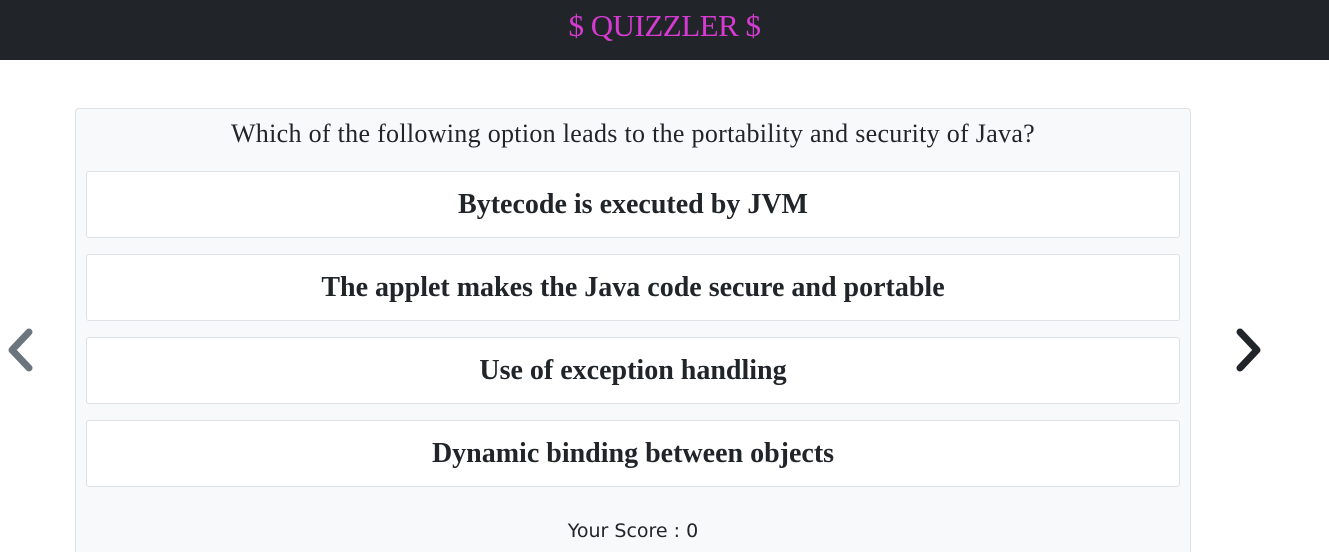 This screenshot has width=1329, height=552. What do you see at coordinates (633, 204) in the screenshot?
I see `answer-option-1: Bytecode is executed by JVM` at bounding box center [633, 204].